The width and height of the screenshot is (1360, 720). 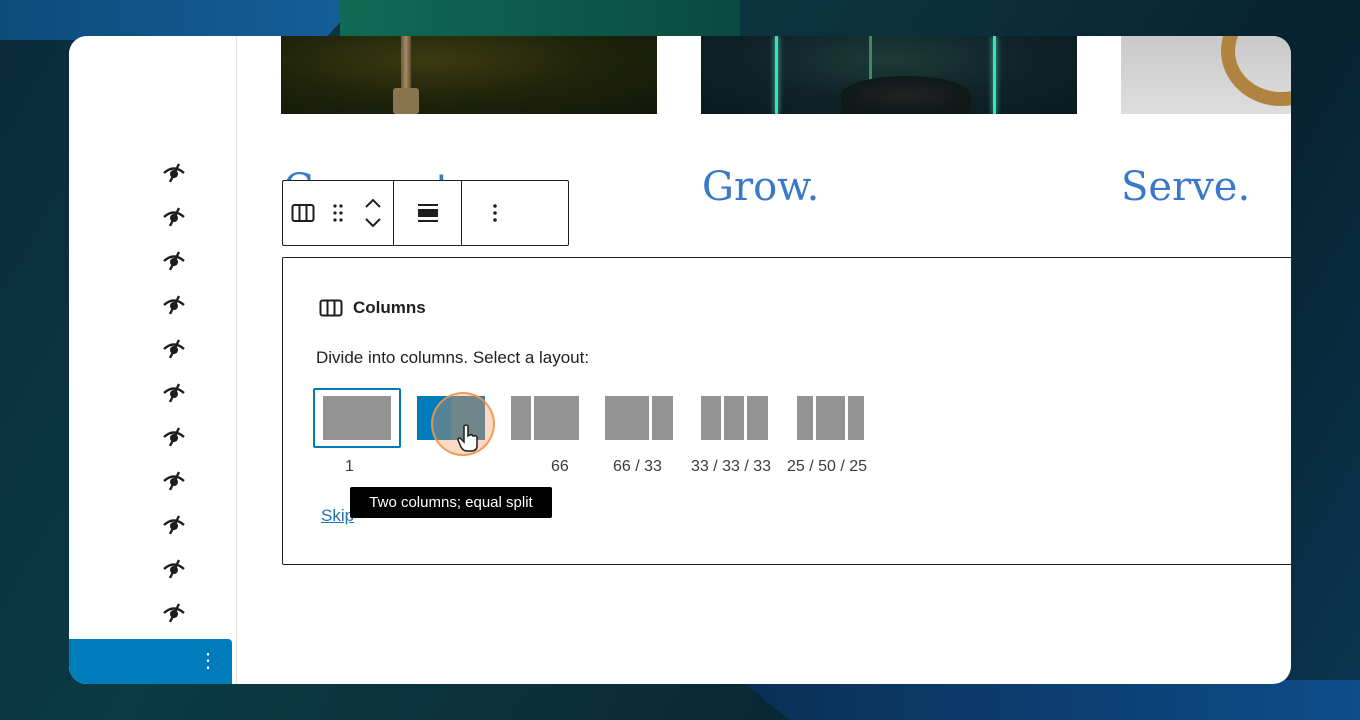 I want to click on pointer-hand-icon, so click(x=467, y=438).